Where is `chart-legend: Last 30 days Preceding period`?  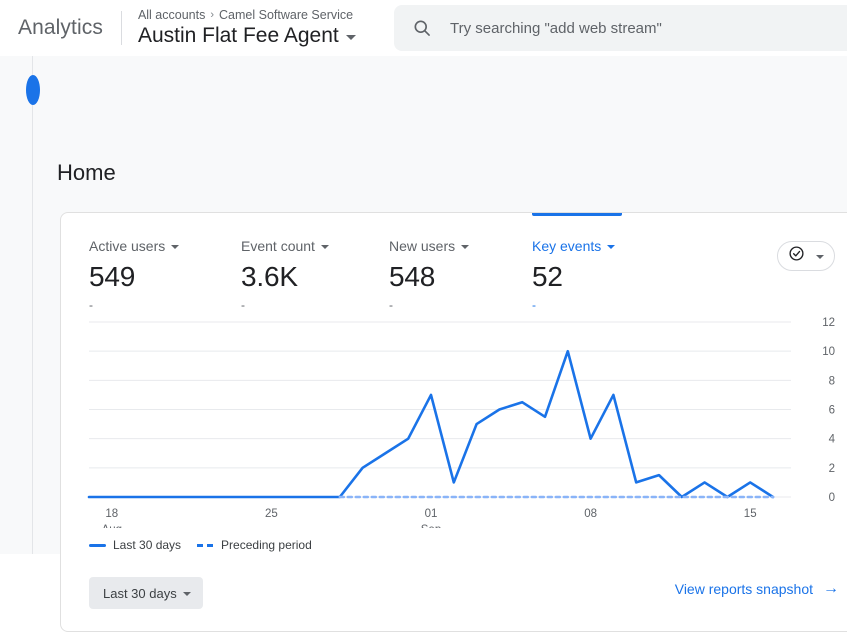 chart-legend: Last 30 days Preceding period is located at coordinates (200, 545).